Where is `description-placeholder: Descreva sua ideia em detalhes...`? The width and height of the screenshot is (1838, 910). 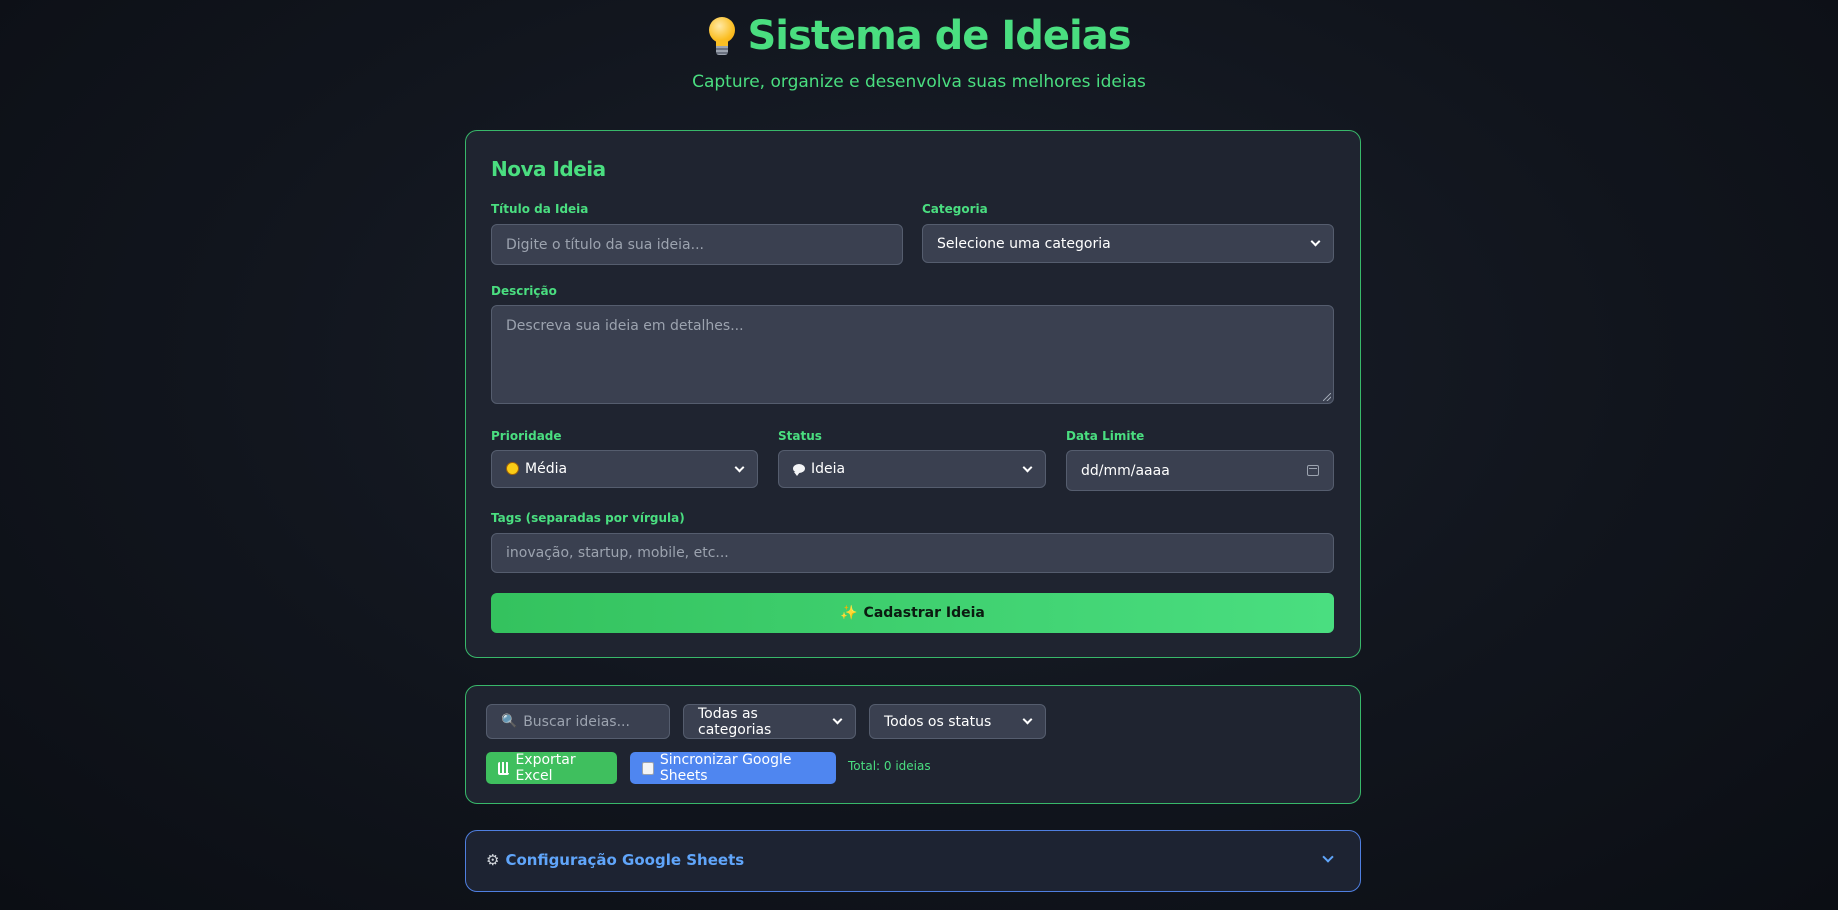
description-placeholder: Descreva sua ideia em detalhes... is located at coordinates (625, 326).